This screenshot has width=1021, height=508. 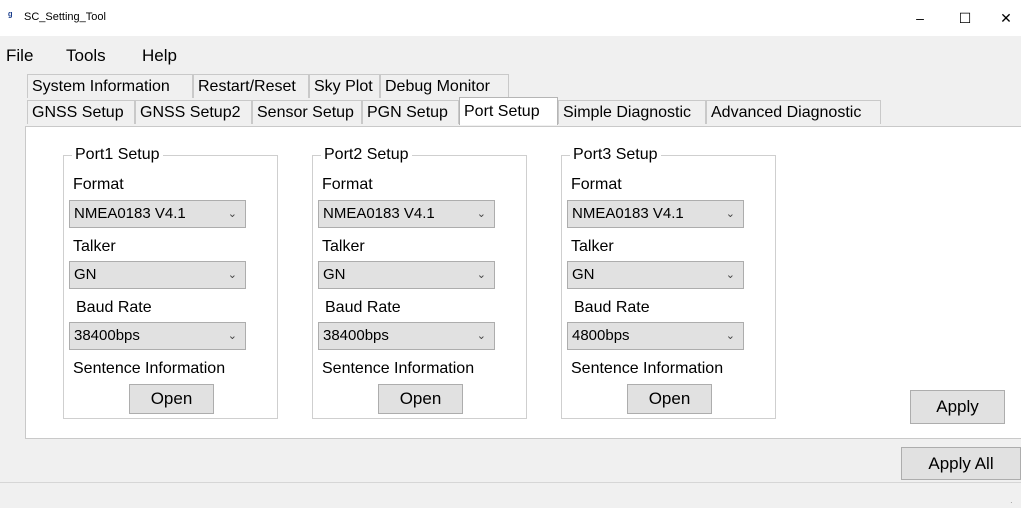 What do you see at coordinates (961, 463) in the screenshot?
I see `apply-all-button: Apply All` at bounding box center [961, 463].